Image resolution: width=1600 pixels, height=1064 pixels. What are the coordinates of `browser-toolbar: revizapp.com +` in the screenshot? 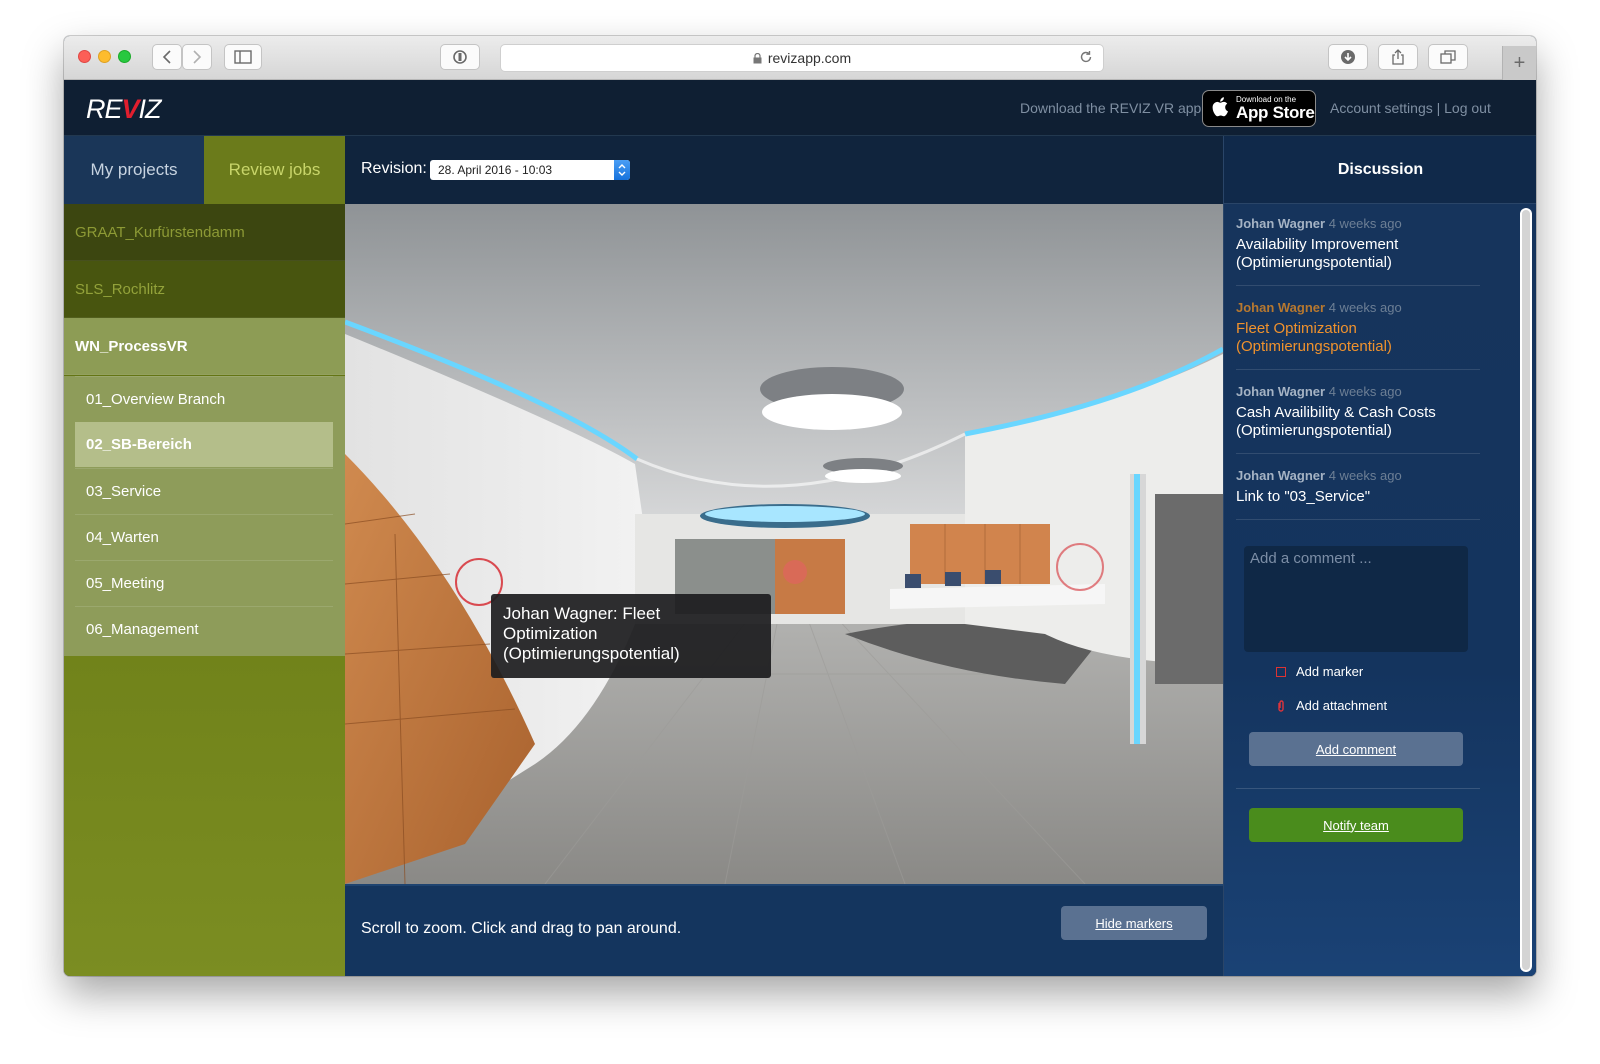 It's located at (800, 58).